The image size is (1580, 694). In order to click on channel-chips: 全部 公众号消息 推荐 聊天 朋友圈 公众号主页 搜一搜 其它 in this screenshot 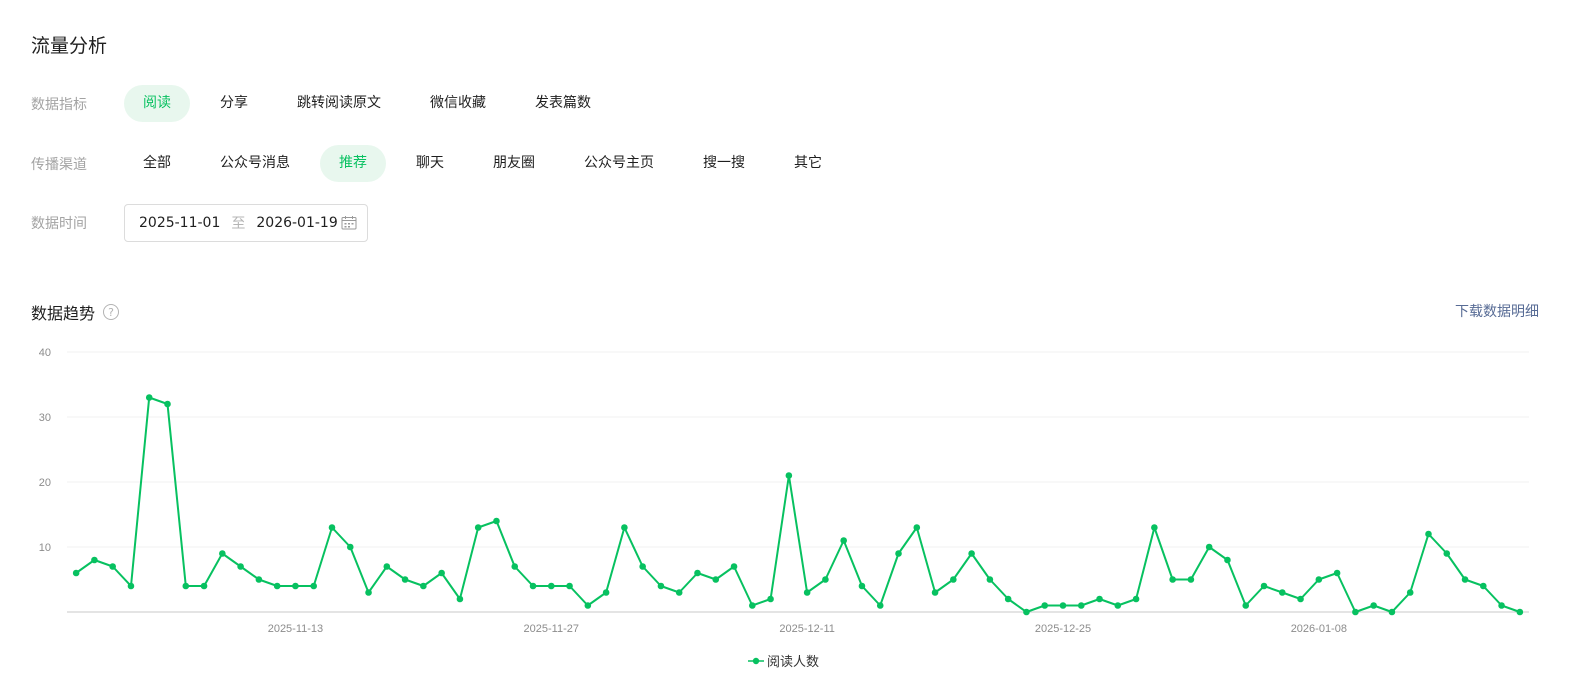, I will do `click(488, 163)`.